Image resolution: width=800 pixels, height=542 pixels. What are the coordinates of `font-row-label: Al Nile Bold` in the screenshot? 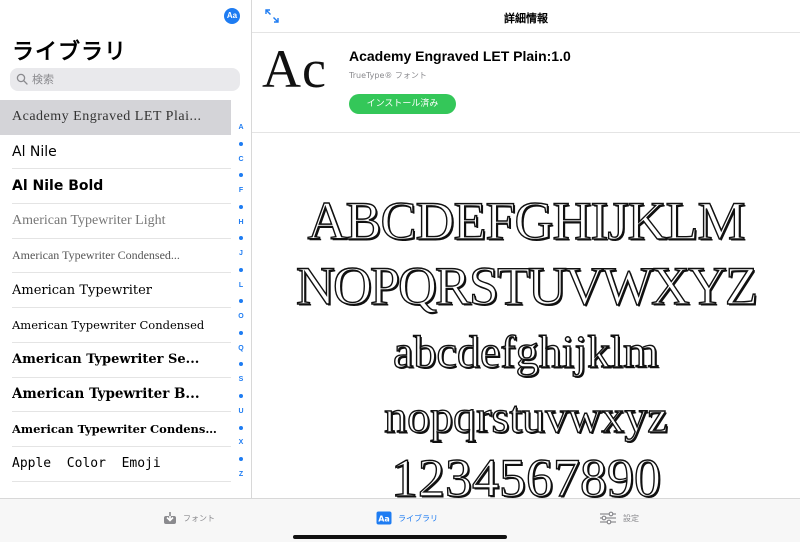 It's located at (58, 186).